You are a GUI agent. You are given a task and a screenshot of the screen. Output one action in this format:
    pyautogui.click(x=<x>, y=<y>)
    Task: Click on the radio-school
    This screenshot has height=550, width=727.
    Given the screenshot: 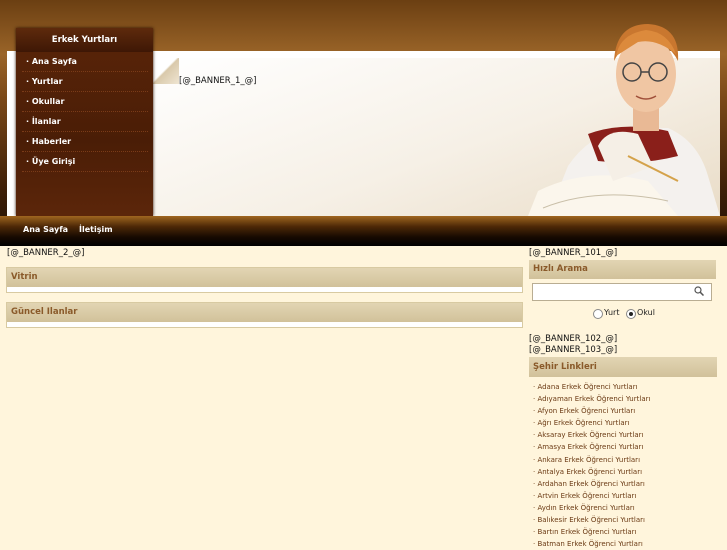 What is the action you would take?
    pyautogui.click(x=631, y=314)
    